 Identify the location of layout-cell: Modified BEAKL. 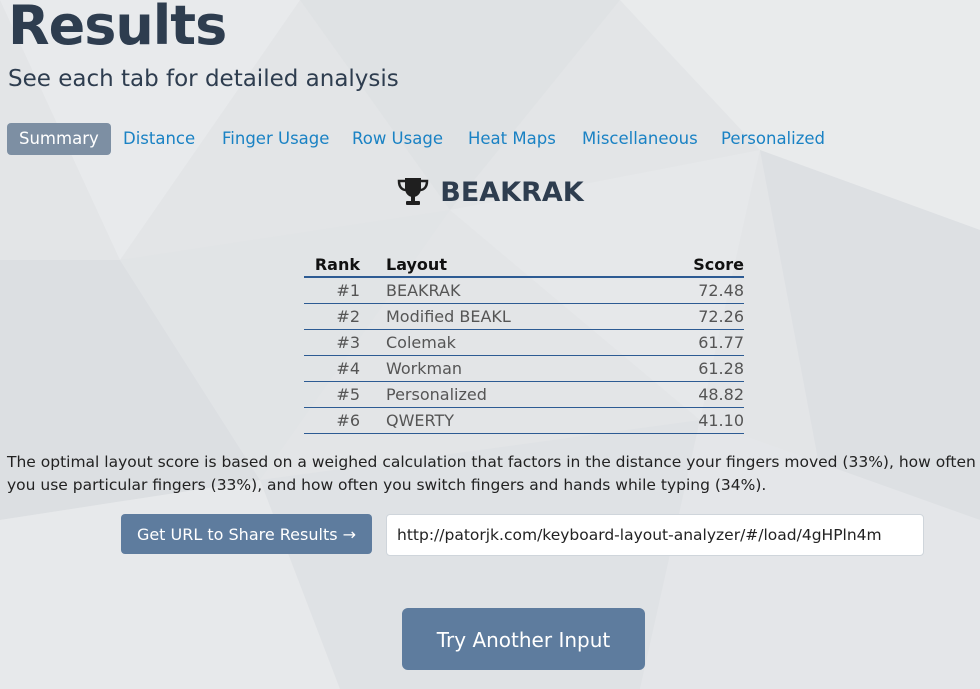
(513, 316).